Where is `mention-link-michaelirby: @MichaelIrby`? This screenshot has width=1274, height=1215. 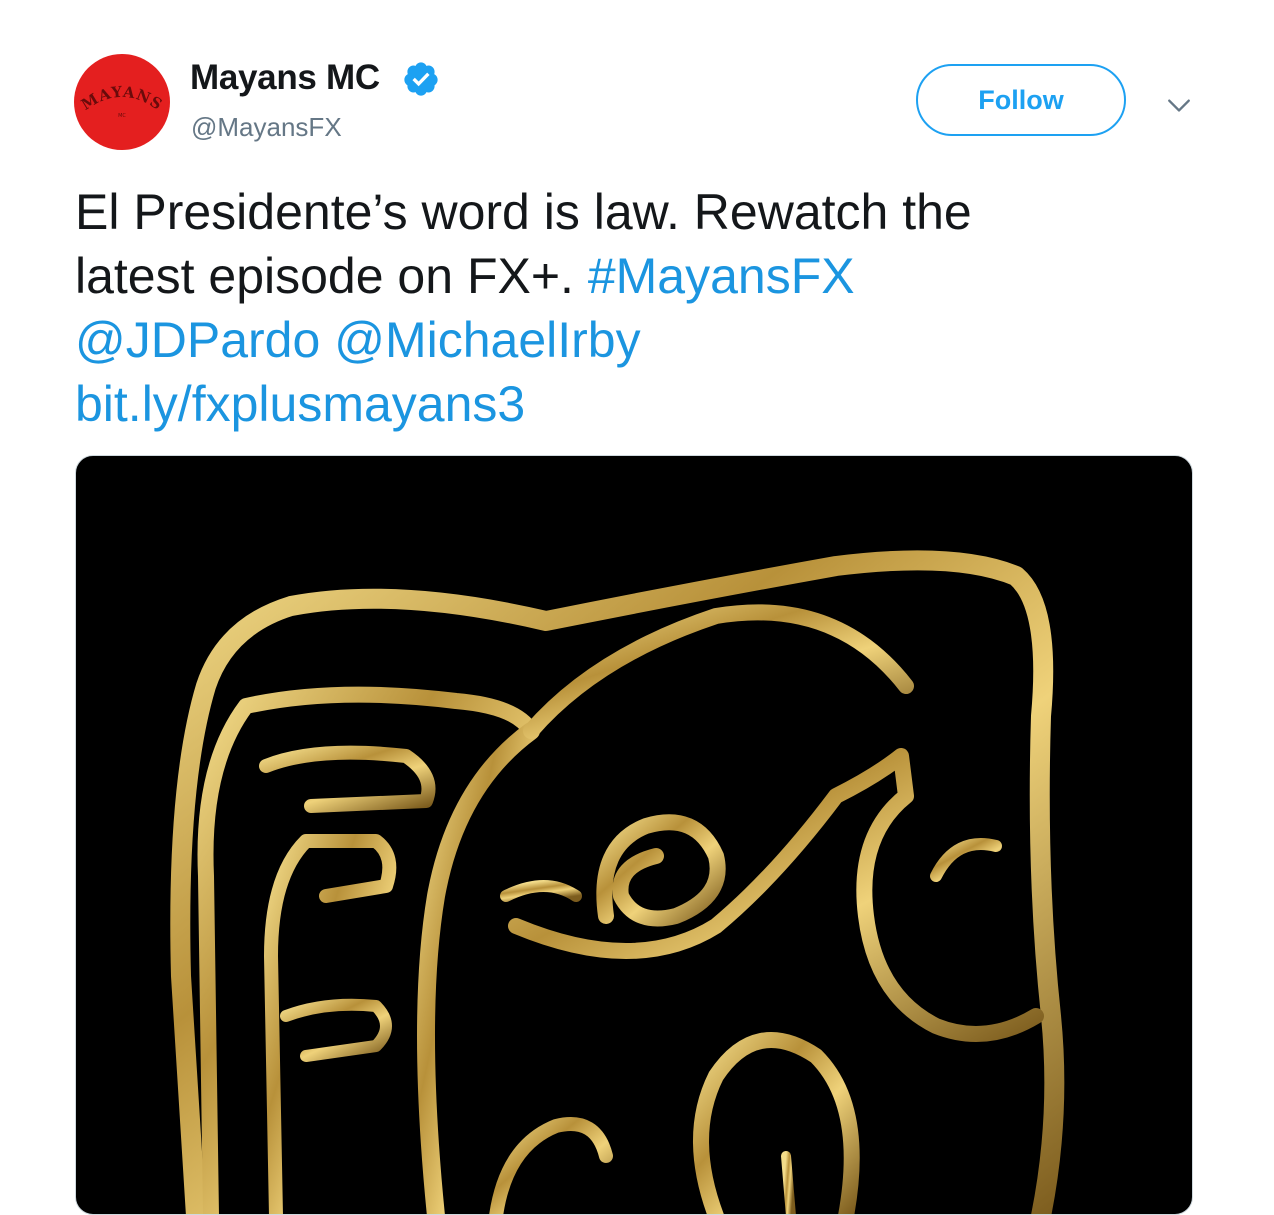
mention-link-michaelirby: @MichaelIrby is located at coordinates (487, 340).